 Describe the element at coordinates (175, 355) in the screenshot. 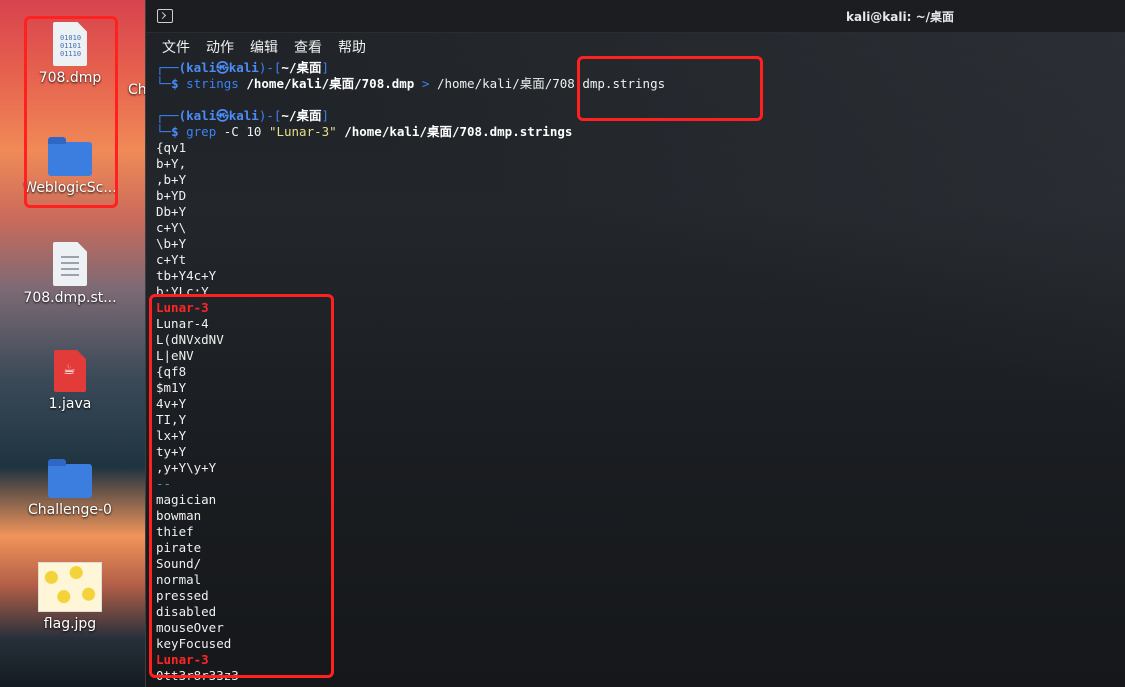

I see `output-line: L|eNV` at that location.